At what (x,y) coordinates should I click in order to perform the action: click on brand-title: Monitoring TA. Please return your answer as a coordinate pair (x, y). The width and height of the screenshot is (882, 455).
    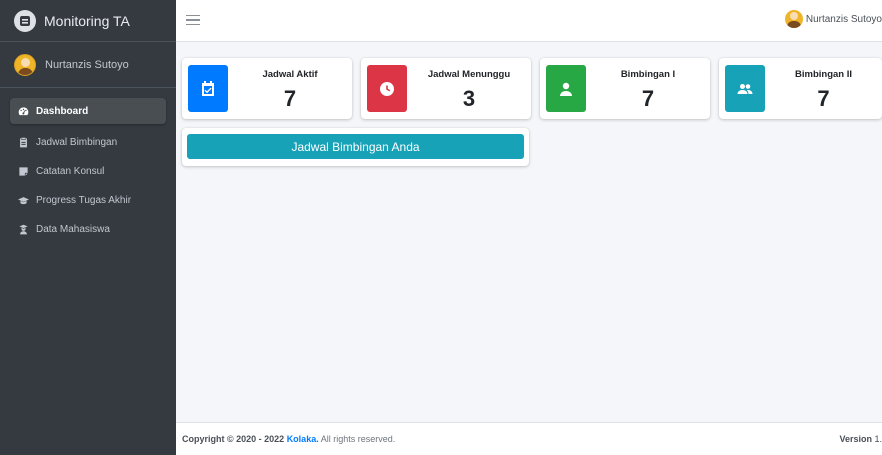
    Looking at the image, I should click on (87, 20).